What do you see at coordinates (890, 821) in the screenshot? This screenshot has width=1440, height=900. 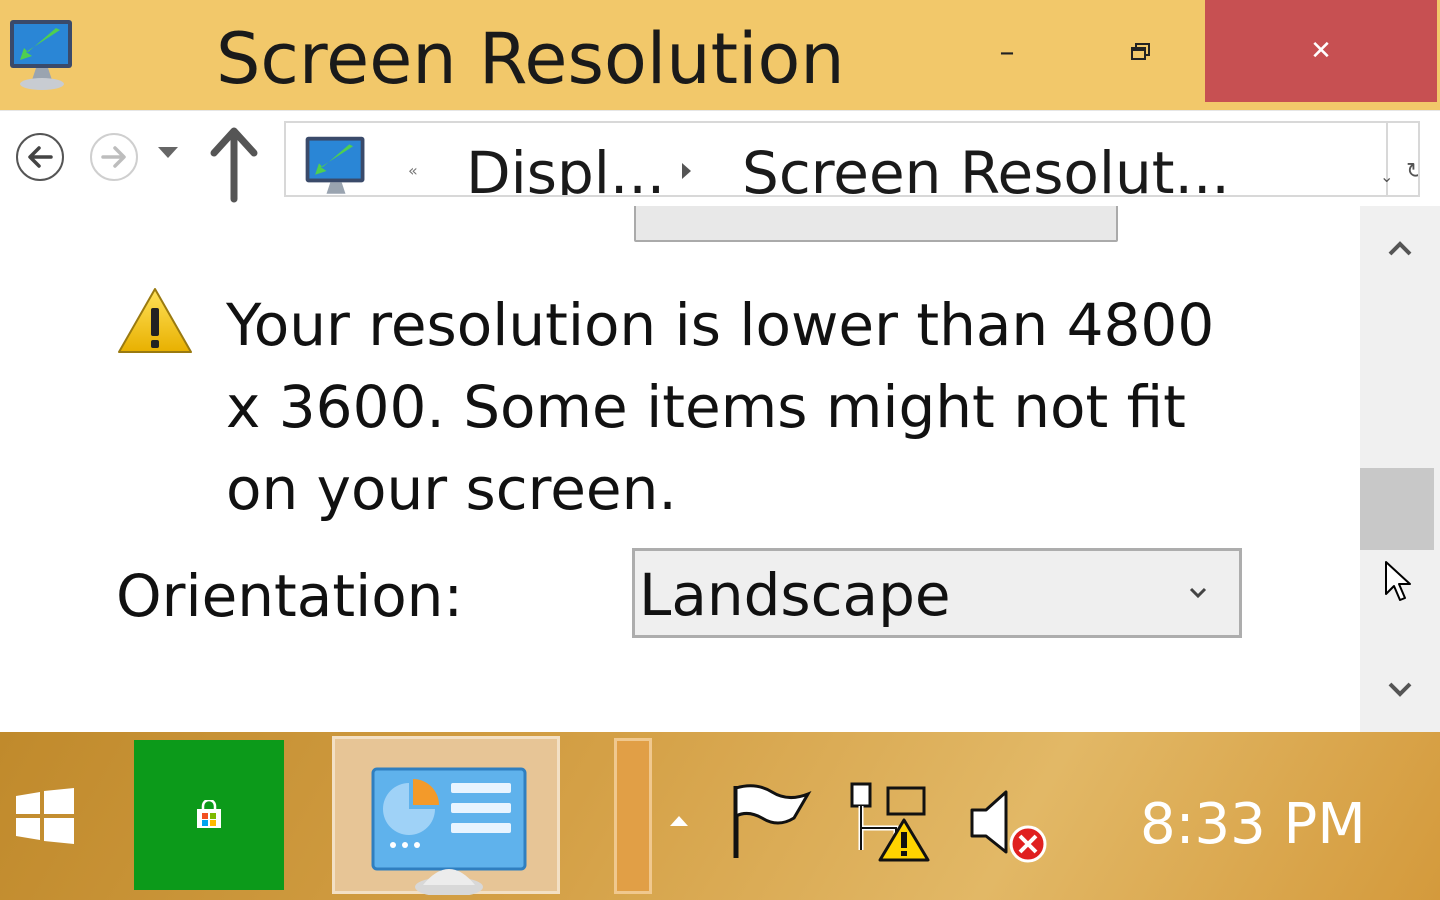 I see `network-warning-icon` at bounding box center [890, 821].